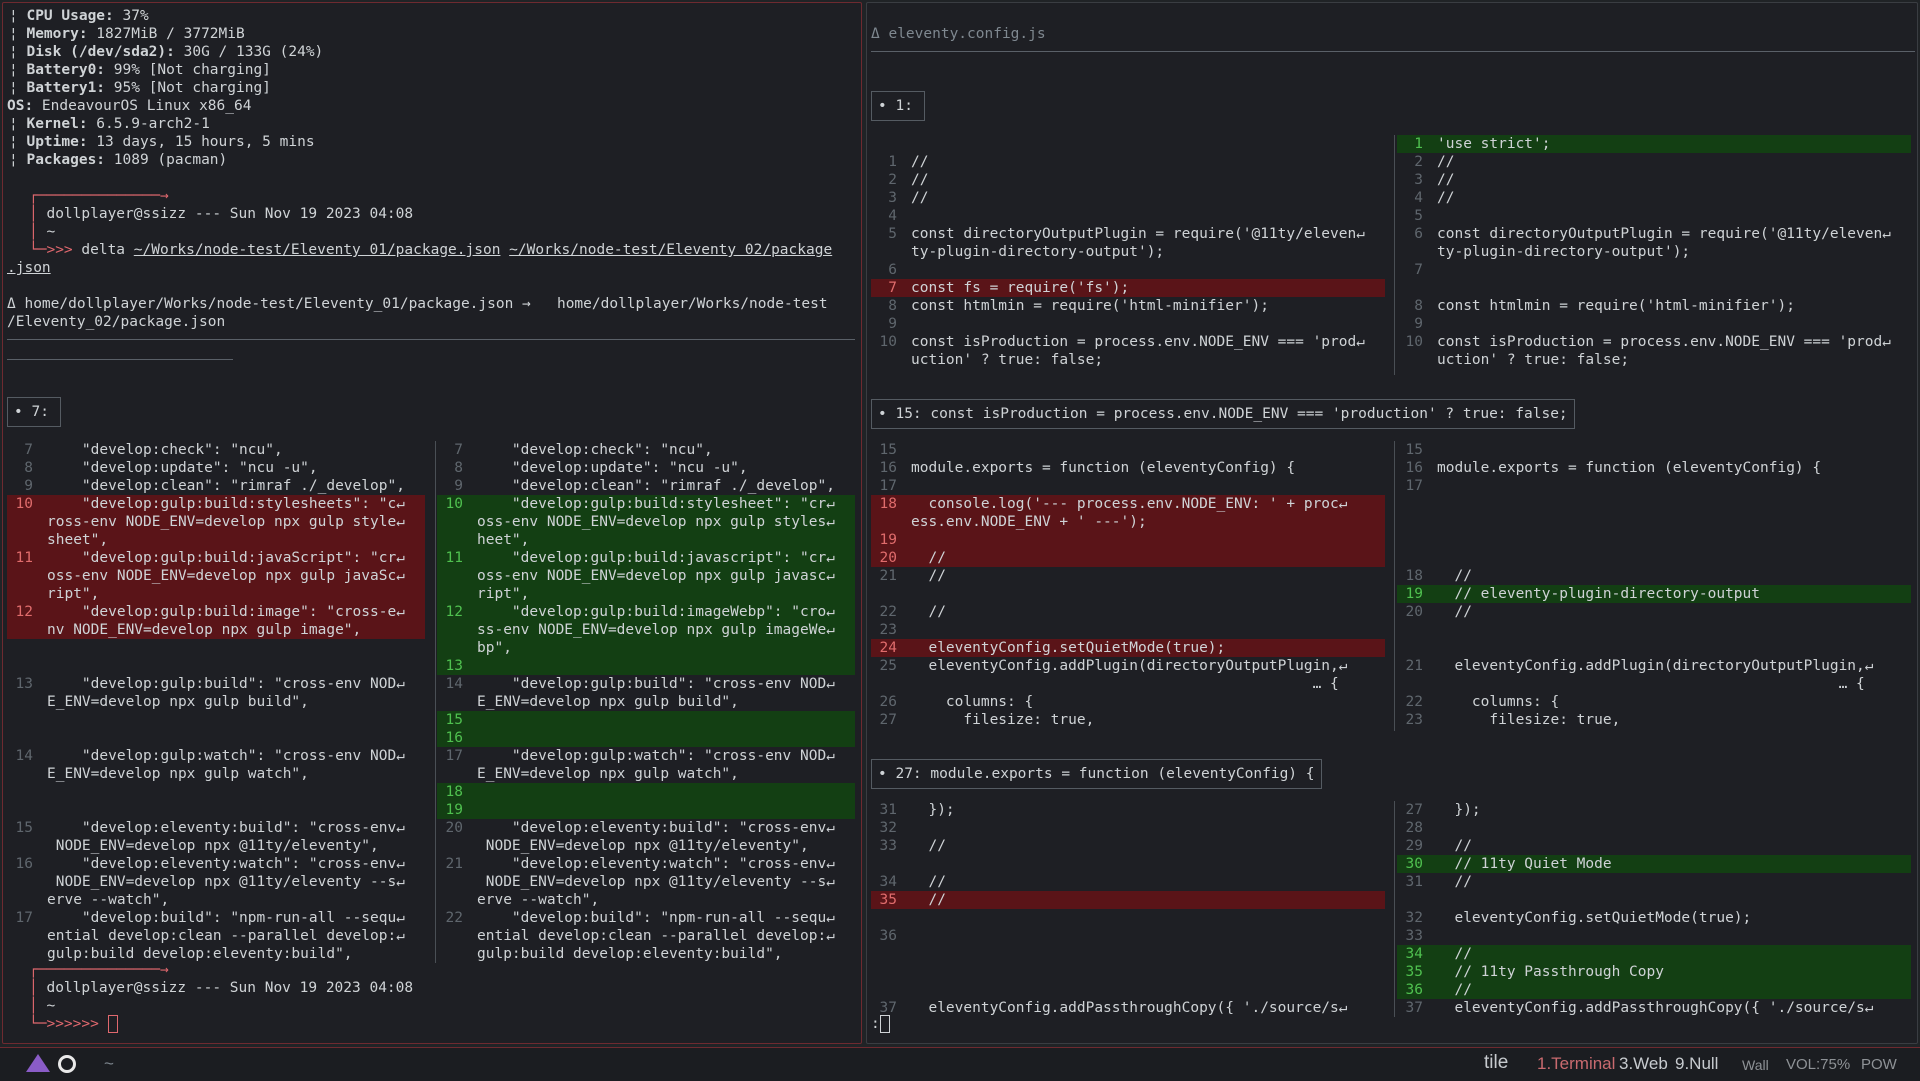 This screenshot has width=1920, height=1081. What do you see at coordinates (216, 756) in the screenshot?
I see `diff-old-side: 14 "develop:gulp:watch": "cross-env NOD↵` at bounding box center [216, 756].